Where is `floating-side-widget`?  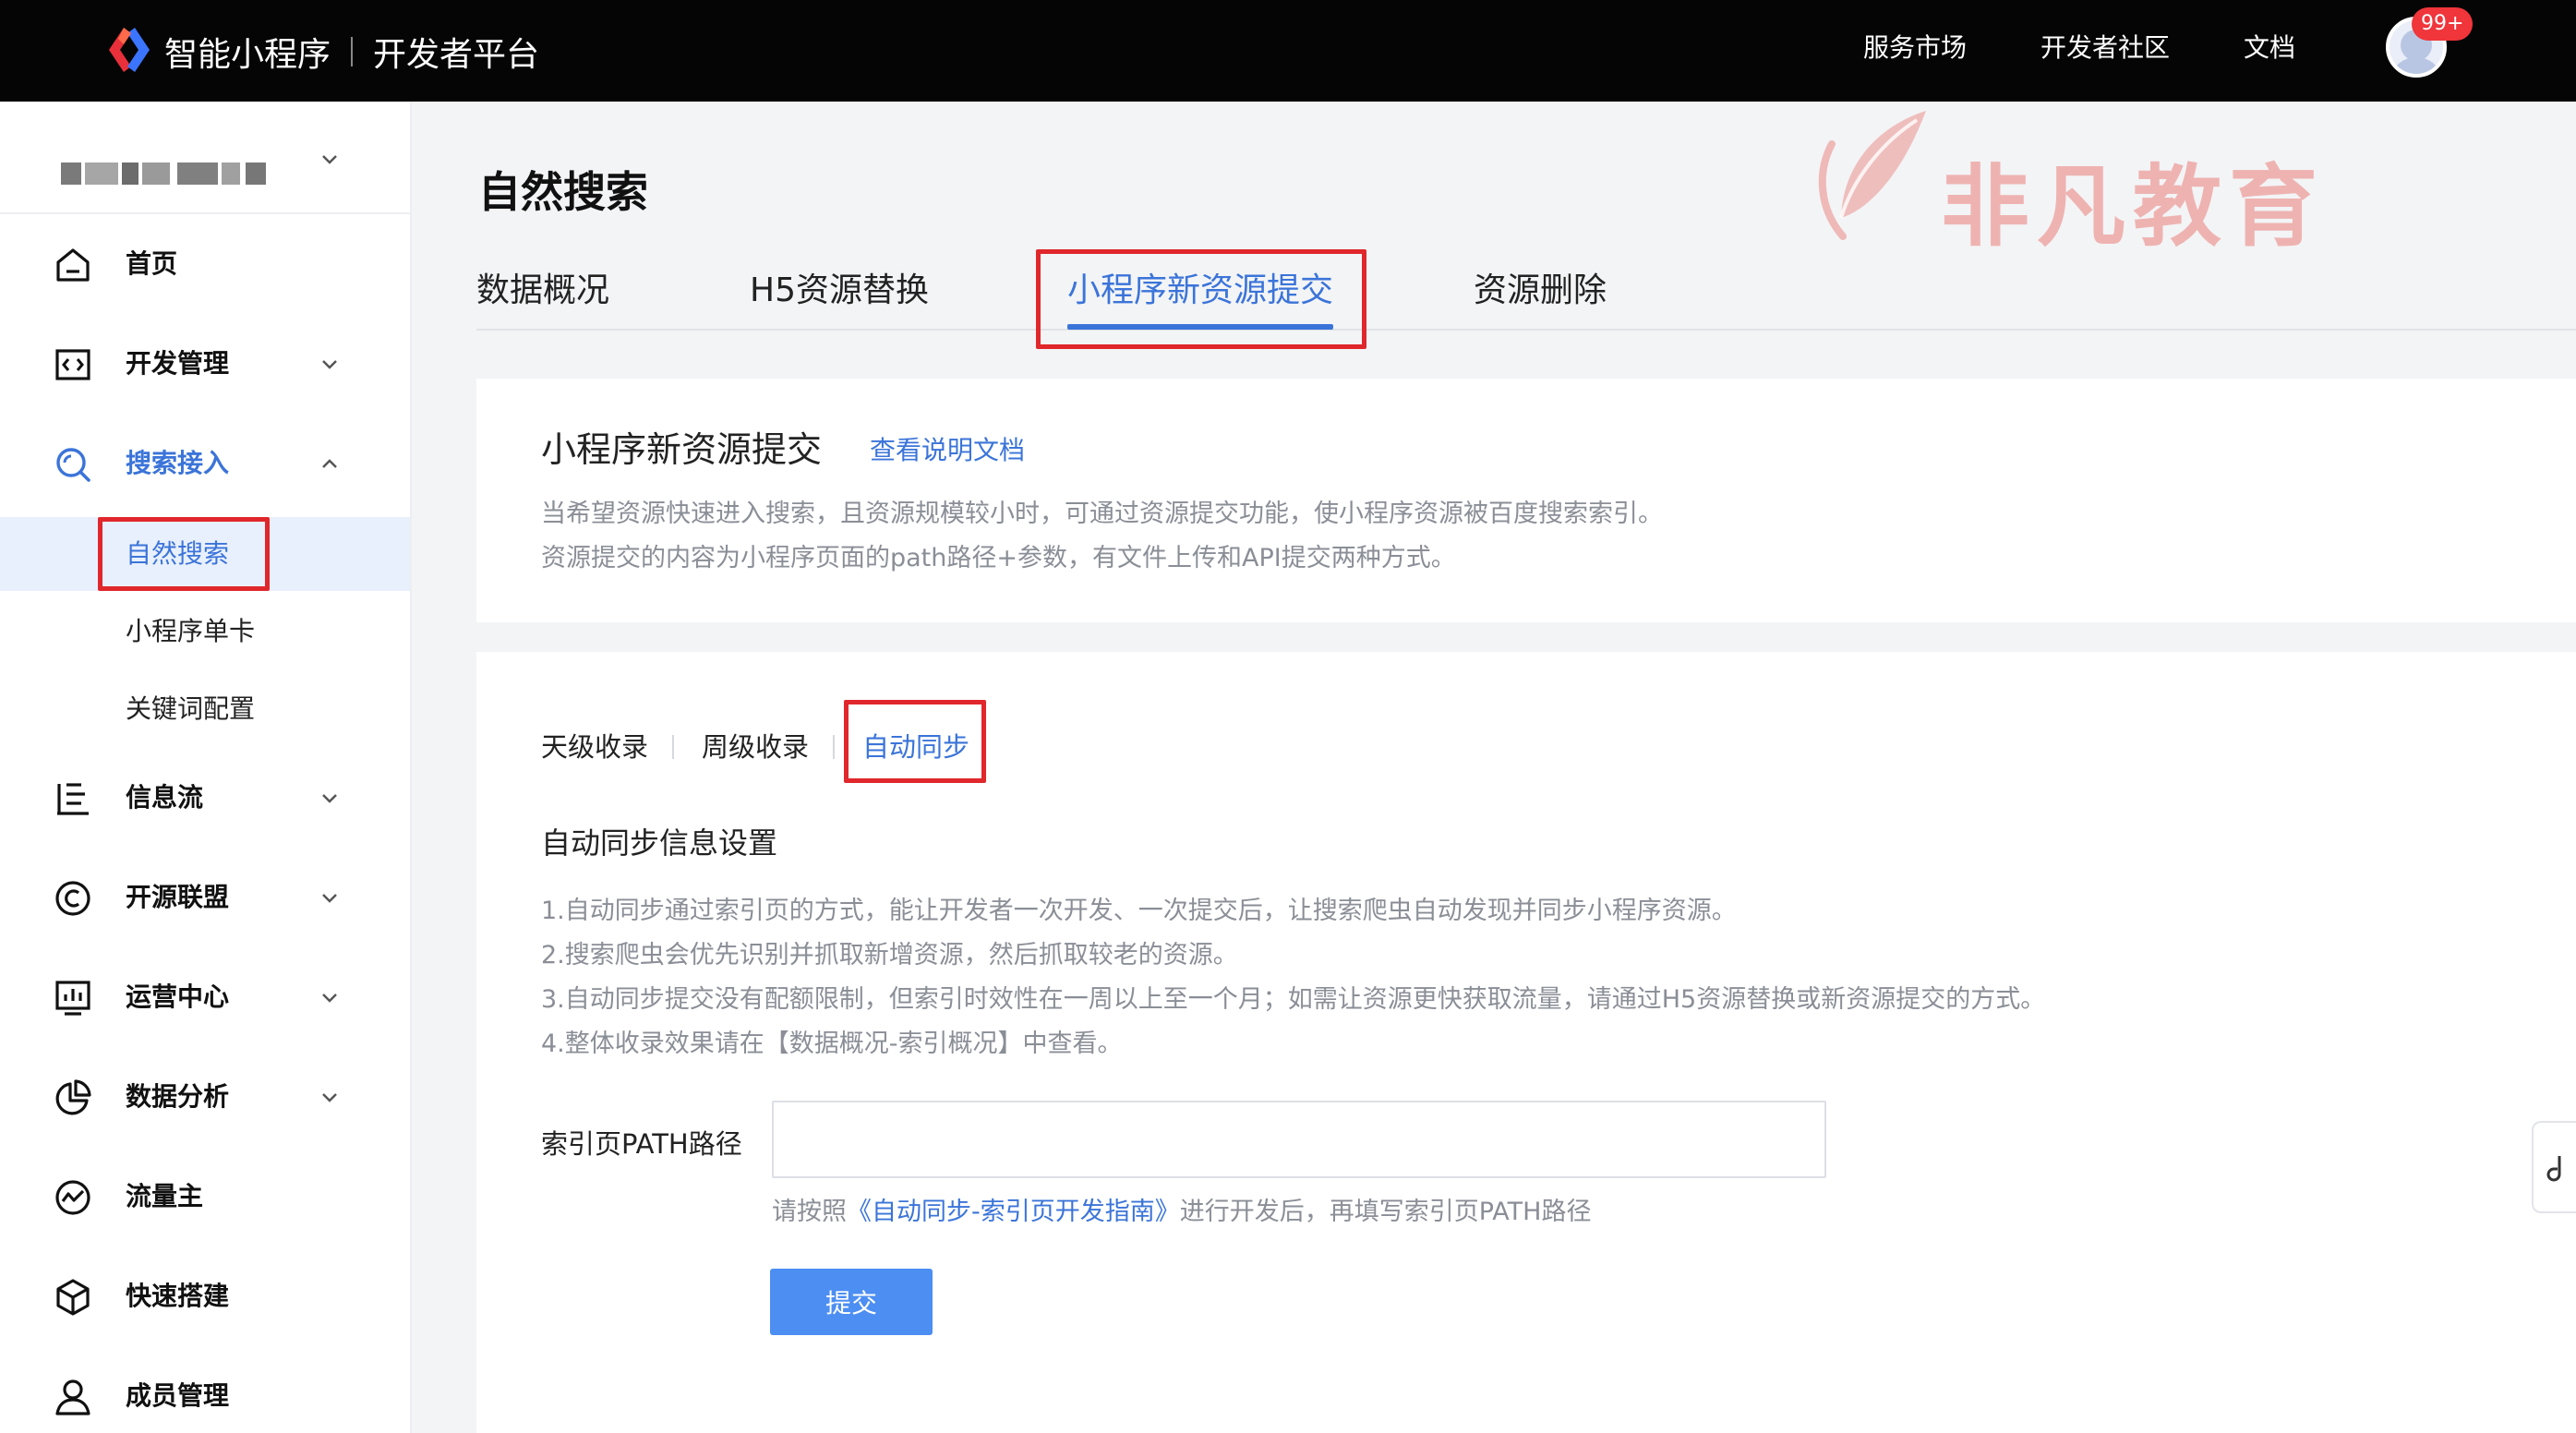 floating-side-widget is located at coordinates (2554, 1167).